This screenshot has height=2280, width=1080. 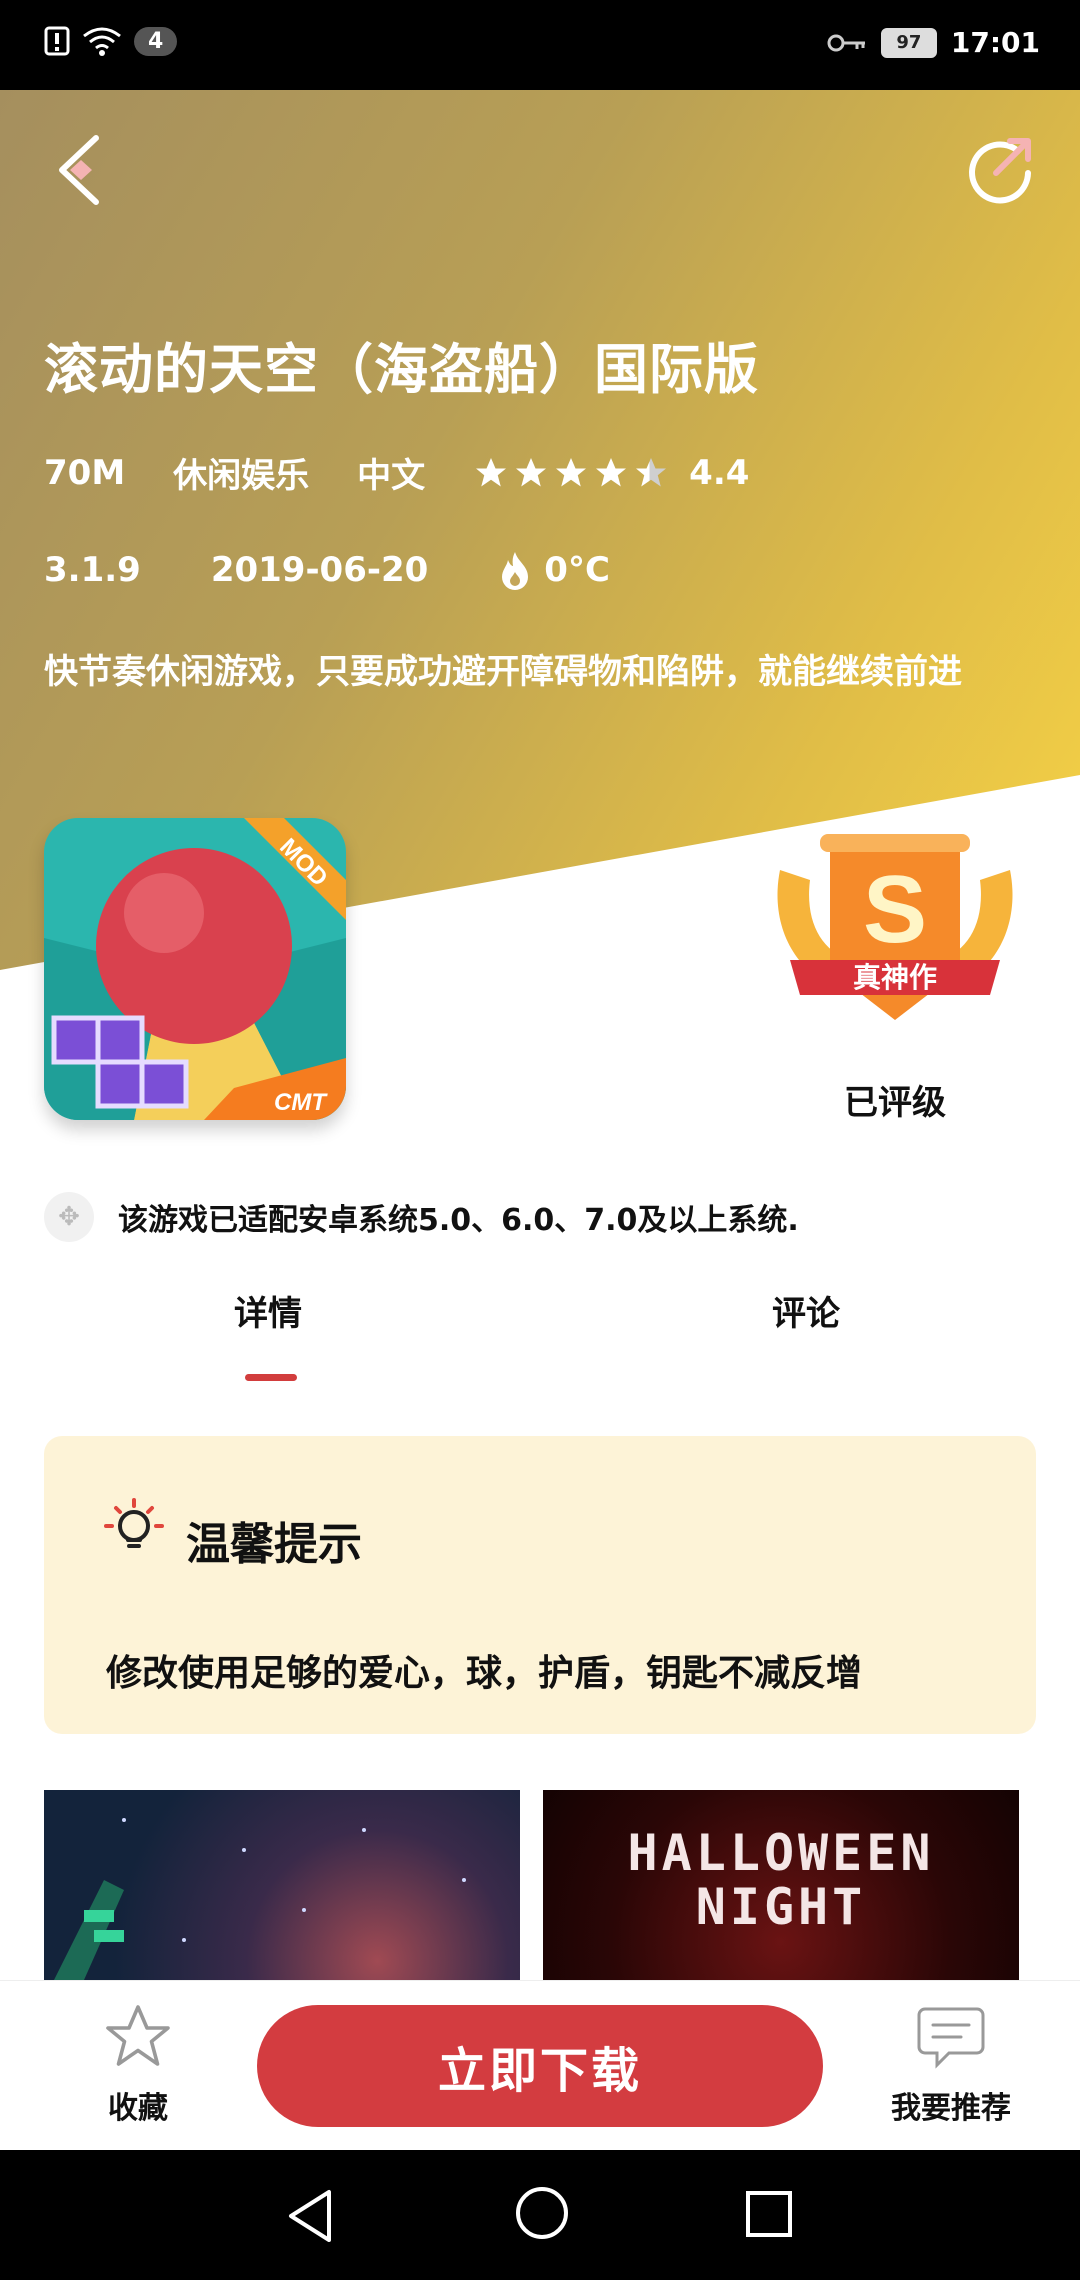 I want to click on tip-text: 修改使用足够的爱心，球，护盾，钥匙不减反增, so click(x=484, y=1673).